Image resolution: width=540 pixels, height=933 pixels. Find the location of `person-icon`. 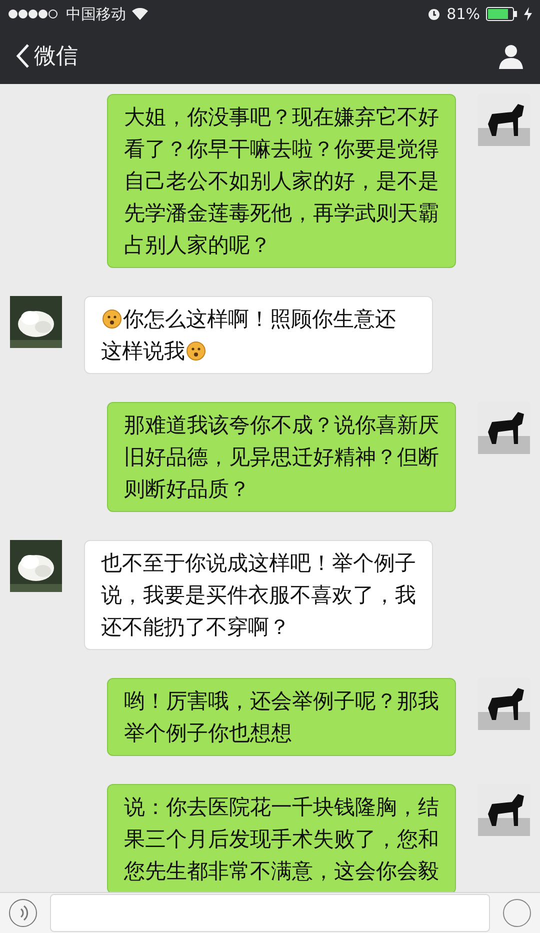

person-icon is located at coordinates (511, 56).